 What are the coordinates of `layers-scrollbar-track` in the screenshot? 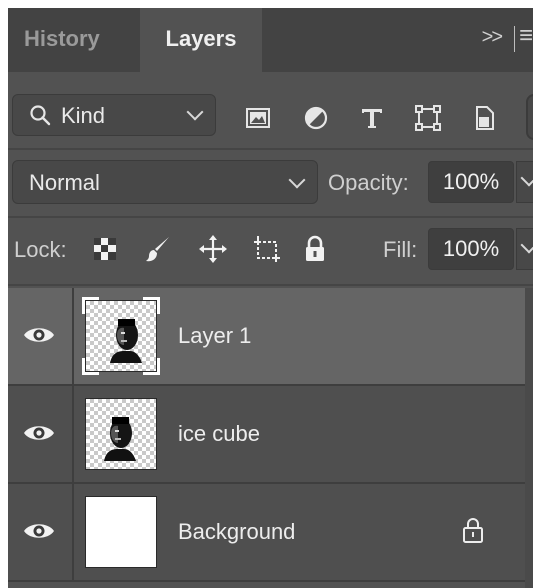 It's located at (529, 438).